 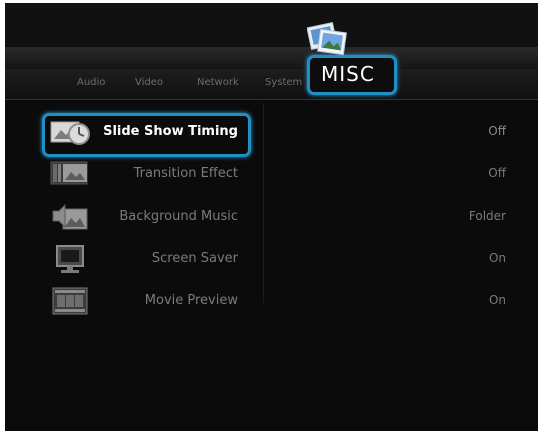 I want to click on menu-item-label: Movie Preview, so click(x=191, y=300).